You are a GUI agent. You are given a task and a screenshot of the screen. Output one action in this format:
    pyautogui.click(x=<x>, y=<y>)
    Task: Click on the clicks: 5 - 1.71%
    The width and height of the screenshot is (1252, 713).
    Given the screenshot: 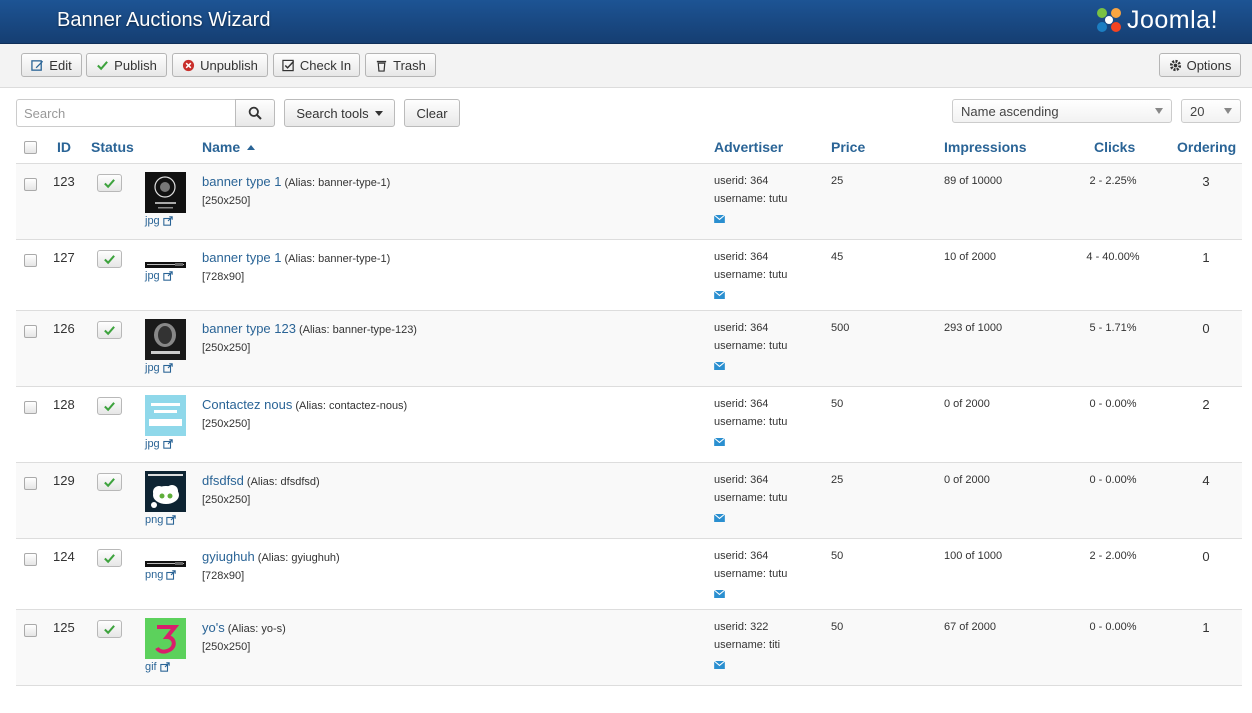 What is the action you would take?
    pyautogui.click(x=1113, y=328)
    